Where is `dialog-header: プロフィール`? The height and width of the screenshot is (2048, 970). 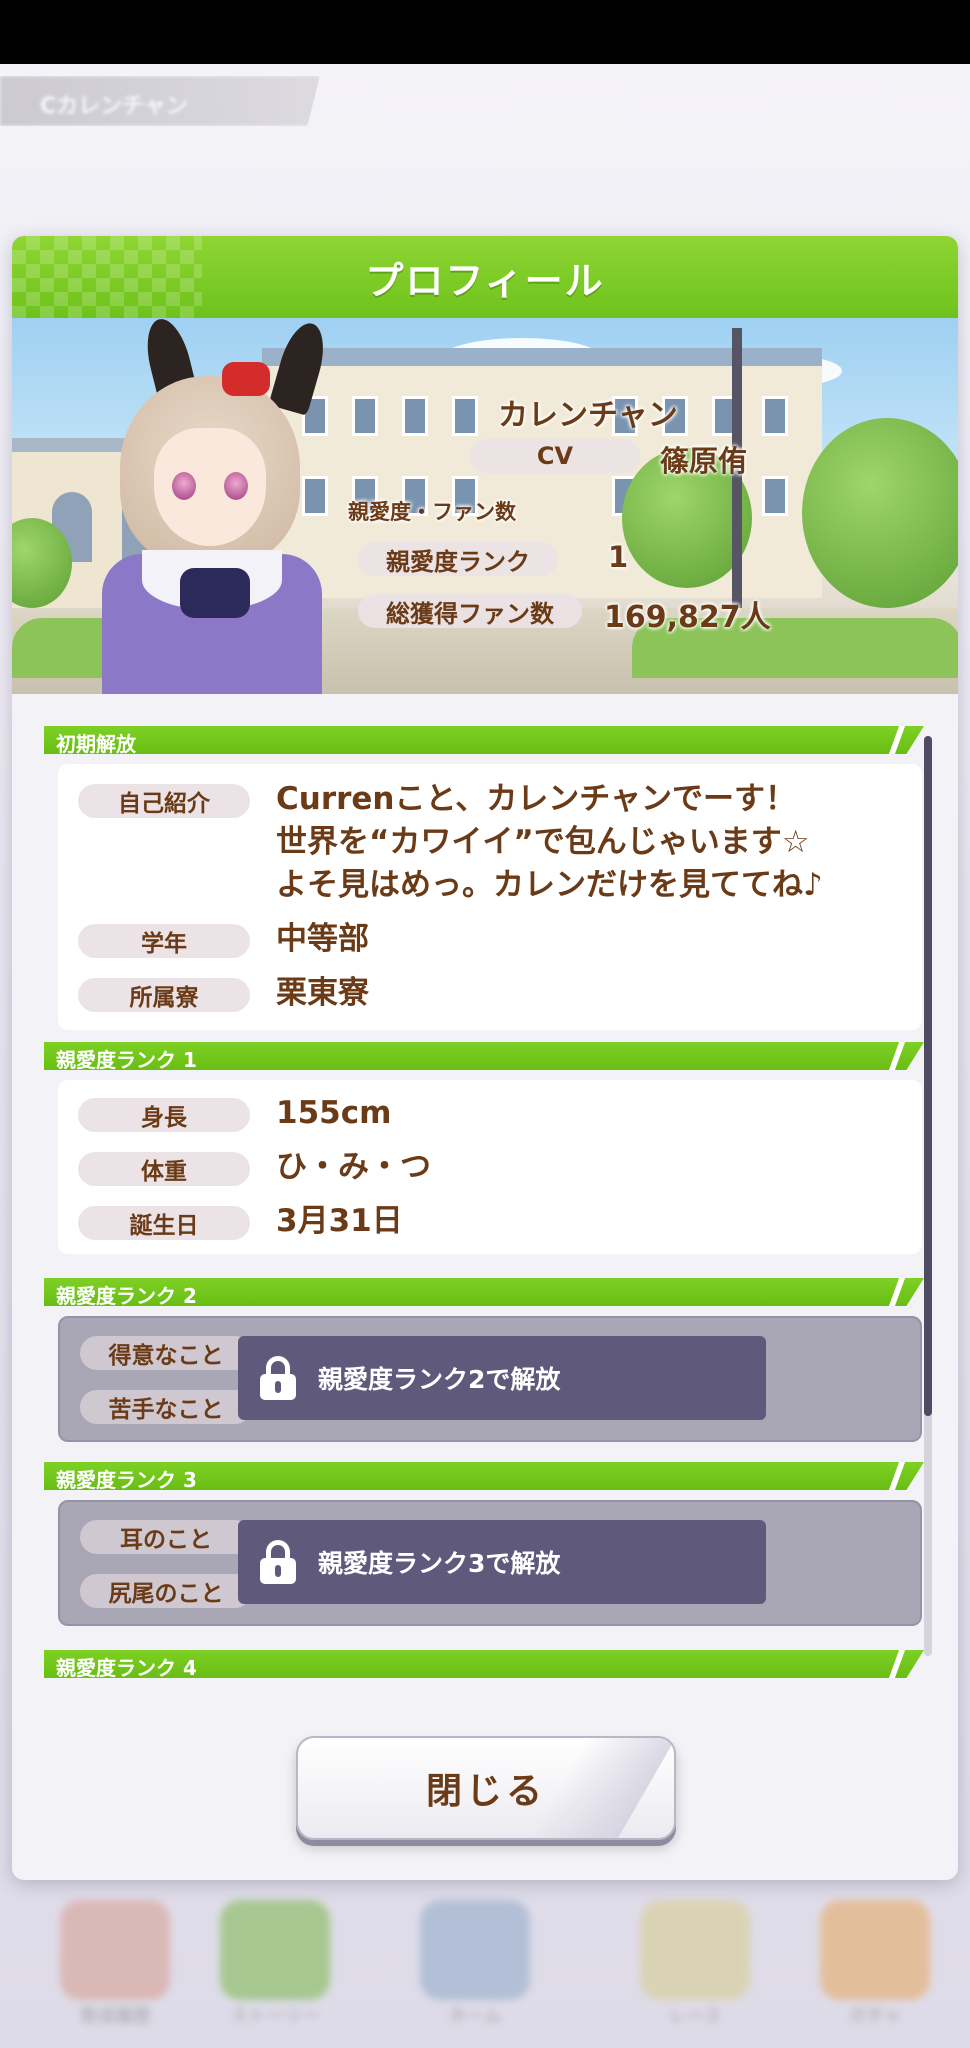
dialog-header: プロフィール is located at coordinates (485, 277).